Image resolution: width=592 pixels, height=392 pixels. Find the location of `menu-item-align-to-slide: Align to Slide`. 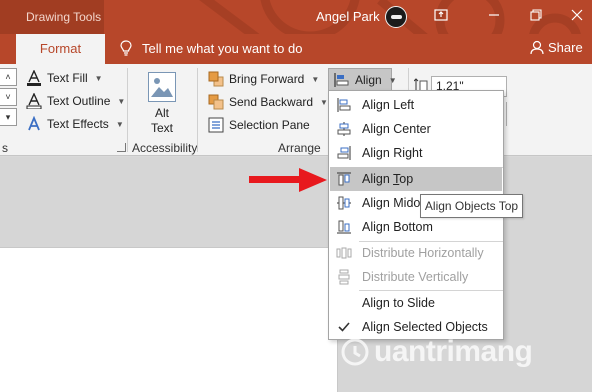

menu-item-align-to-slide: Align to Slide is located at coordinates (416, 303).